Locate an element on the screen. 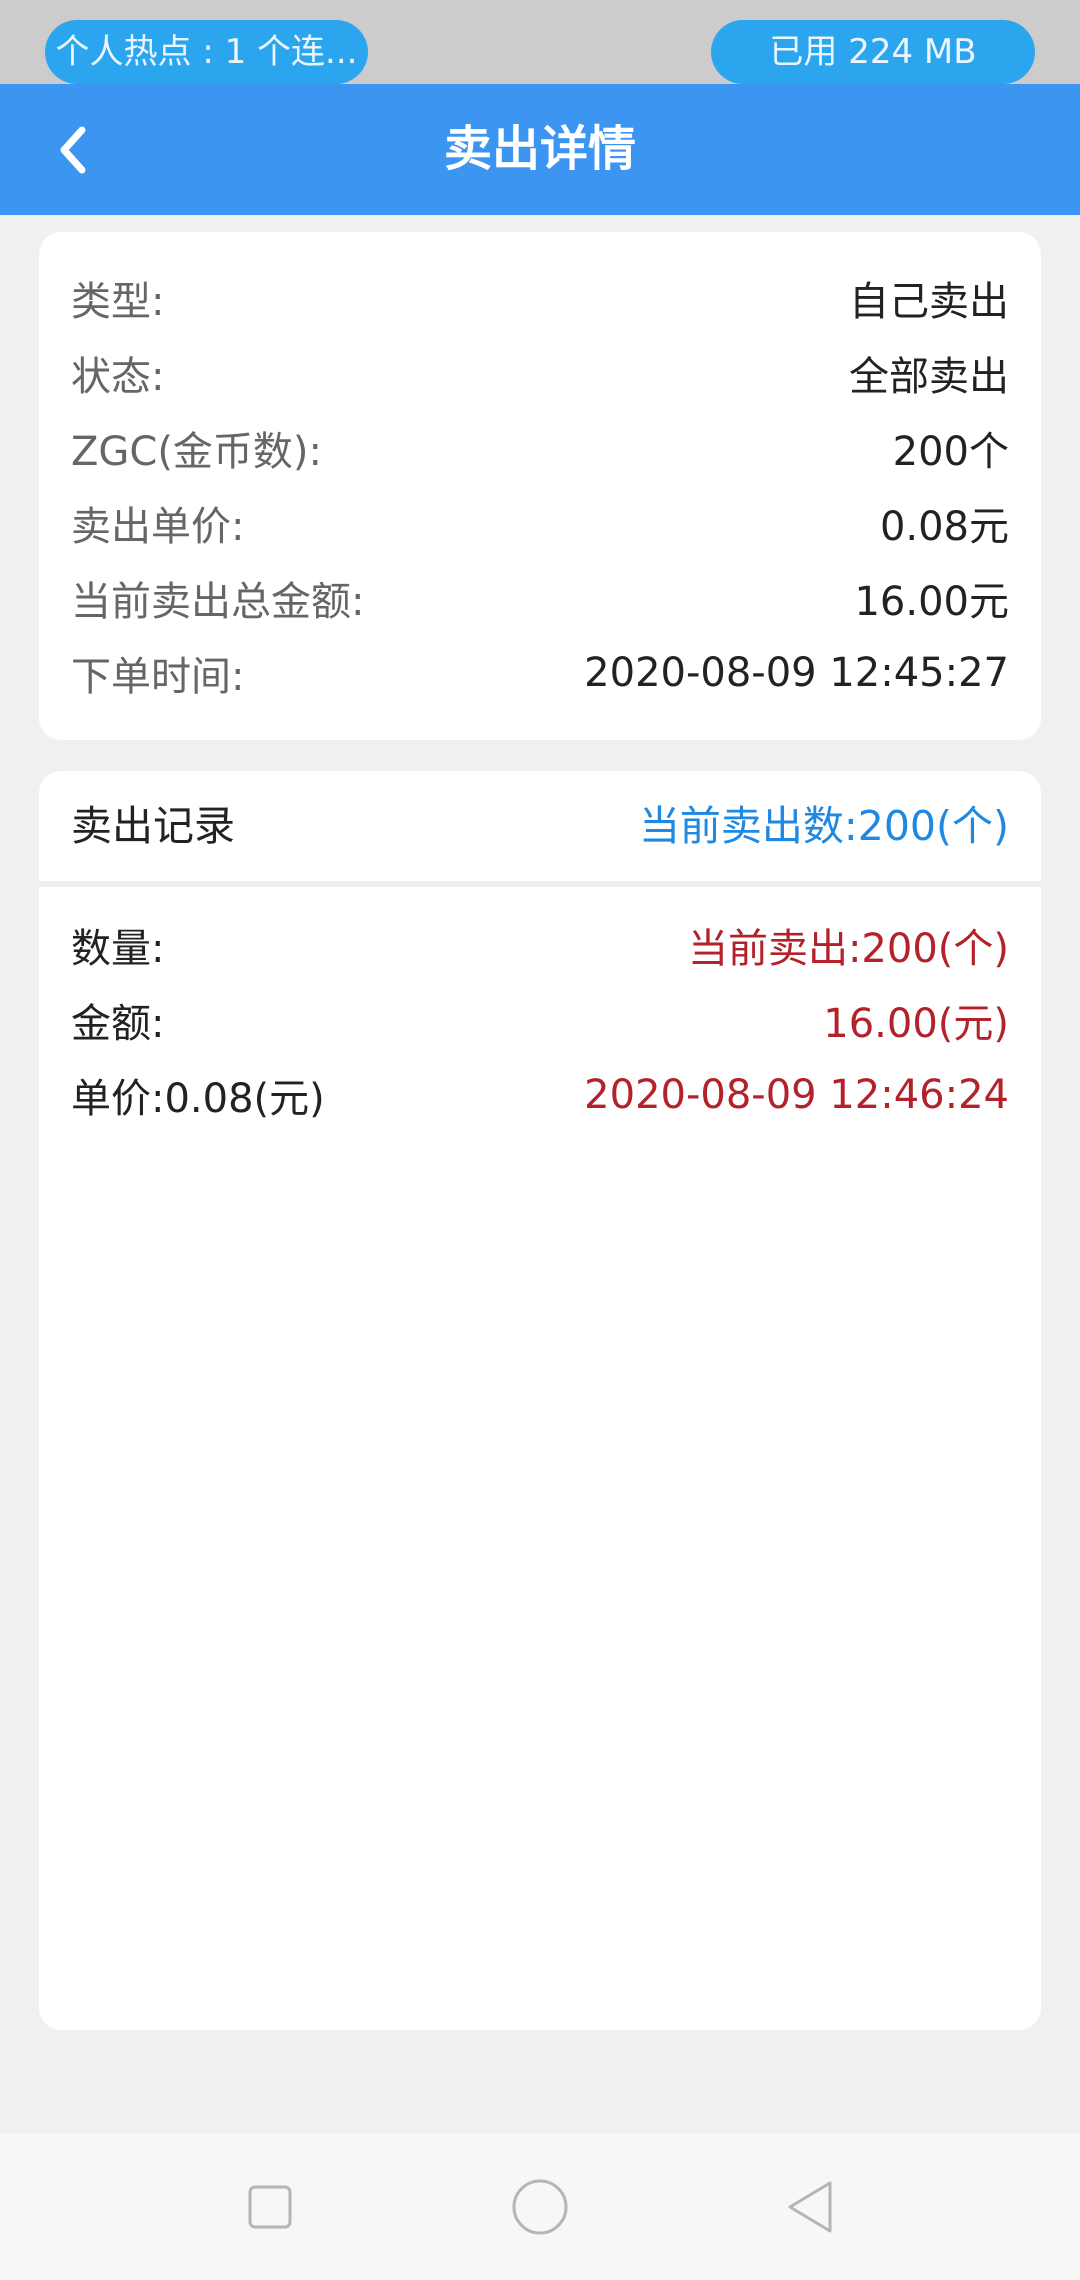  circle-icon is located at coordinates (540, 2207).